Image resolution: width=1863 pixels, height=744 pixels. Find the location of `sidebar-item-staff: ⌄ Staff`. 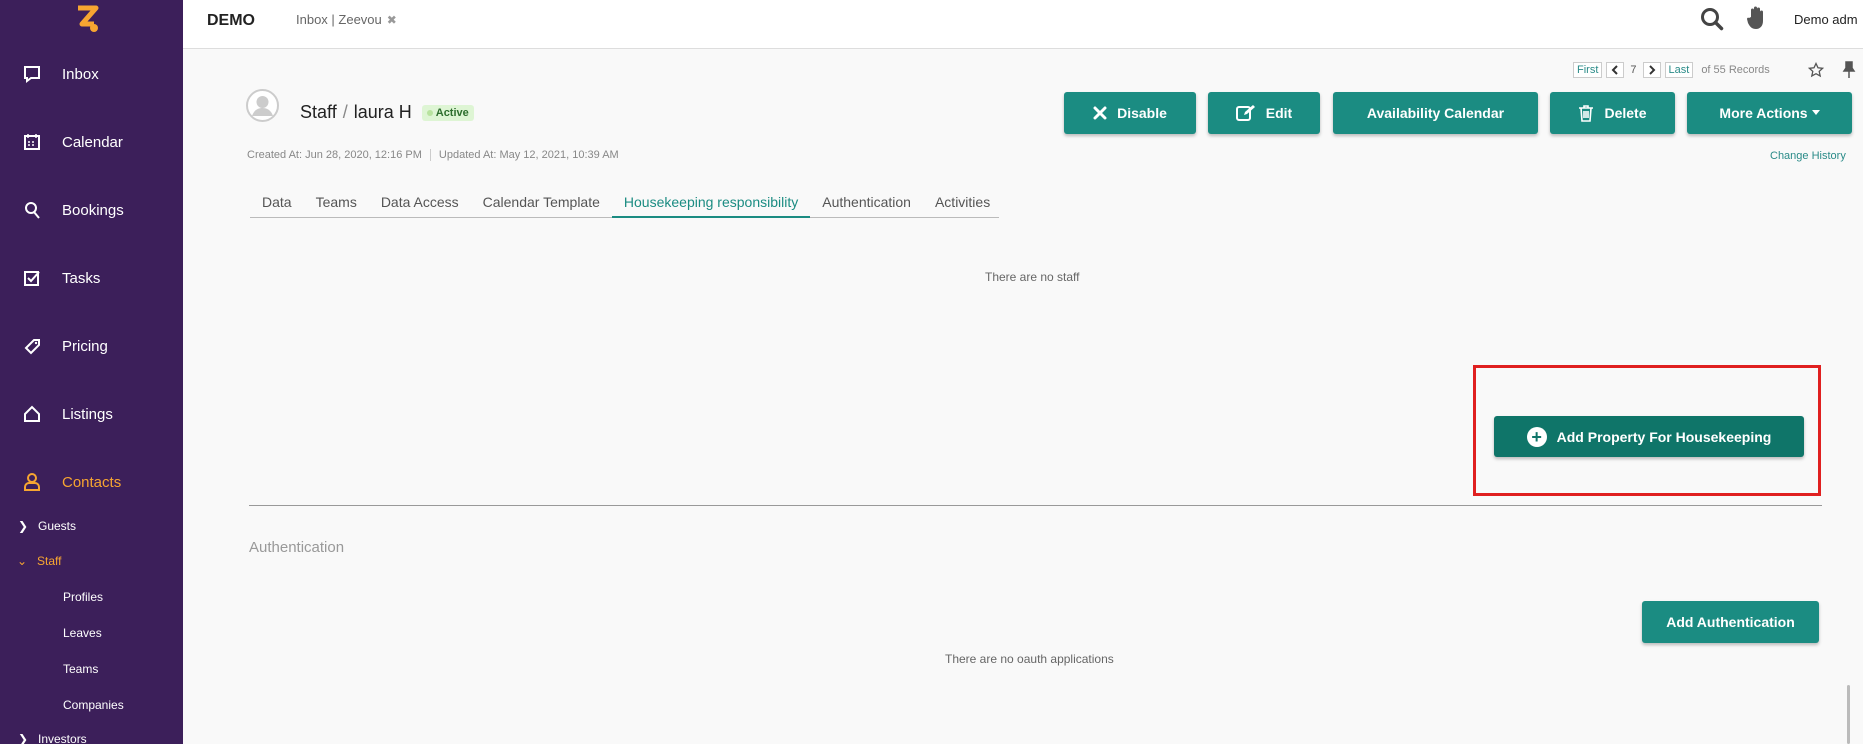

sidebar-item-staff: ⌄ Staff is located at coordinates (39, 561).